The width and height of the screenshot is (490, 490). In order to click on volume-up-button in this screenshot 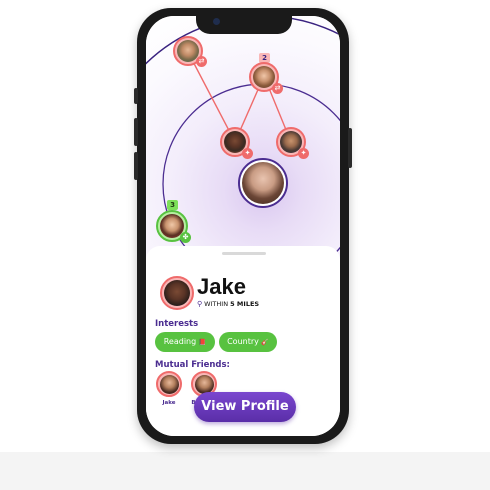, I will do `click(136, 96)`.